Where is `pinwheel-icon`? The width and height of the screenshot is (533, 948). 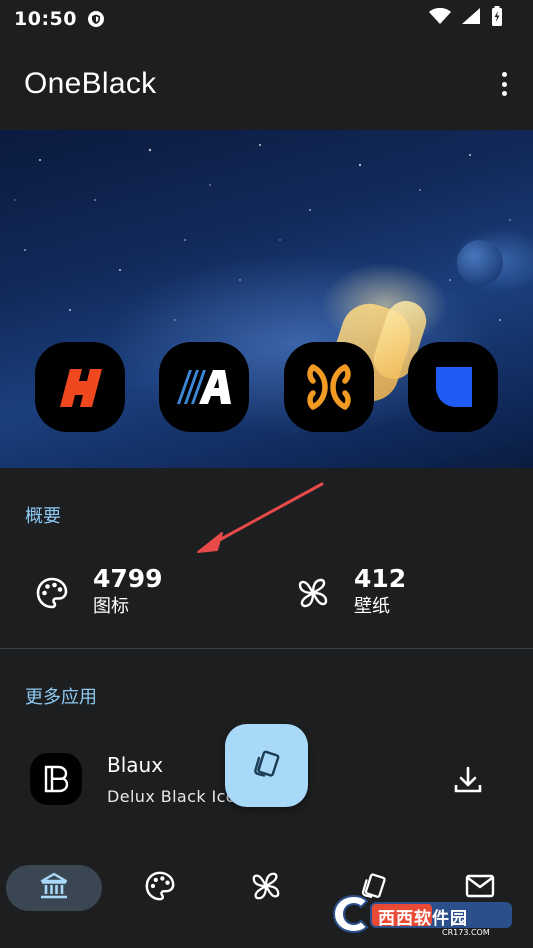 pinwheel-icon is located at coordinates (266, 888).